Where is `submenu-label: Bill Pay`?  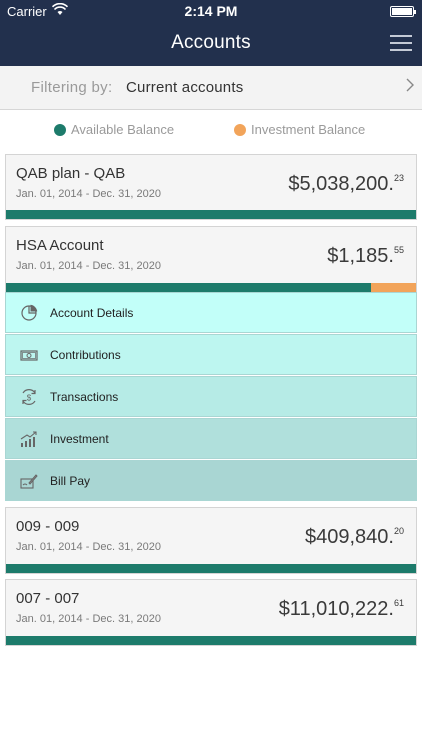
submenu-label: Bill Pay is located at coordinates (70, 481).